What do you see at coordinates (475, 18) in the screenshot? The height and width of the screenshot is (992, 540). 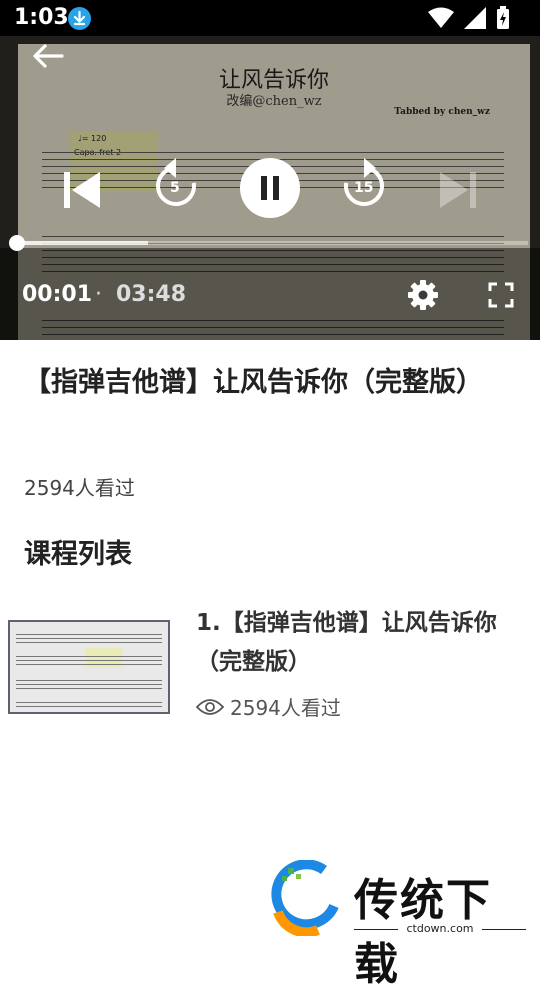 I see `signal-icon` at bounding box center [475, 18].